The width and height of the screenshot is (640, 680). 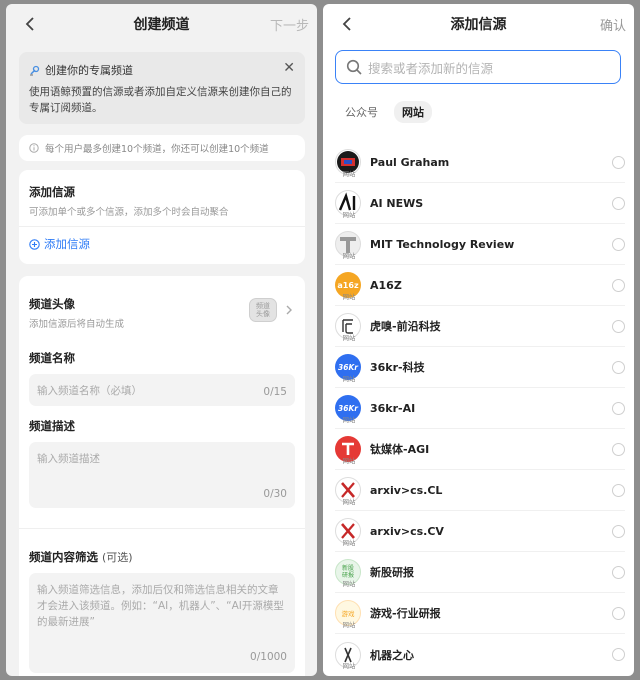 What do you see at coordinates (613, 24) in the screenshot?
I see `confirm-button: 确认` at bounding box center [613, 24].